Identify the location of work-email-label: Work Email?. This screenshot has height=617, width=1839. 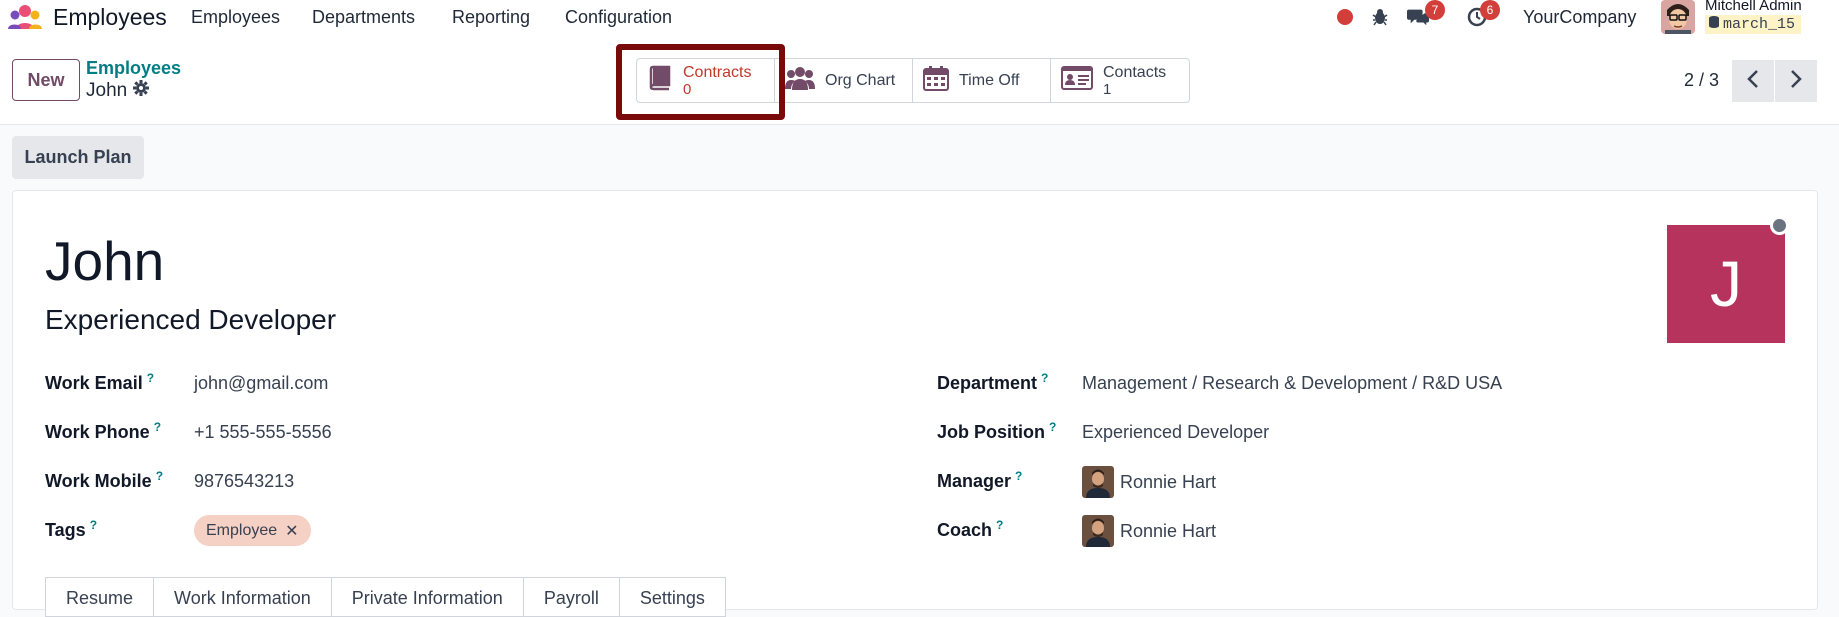
(99, 382).